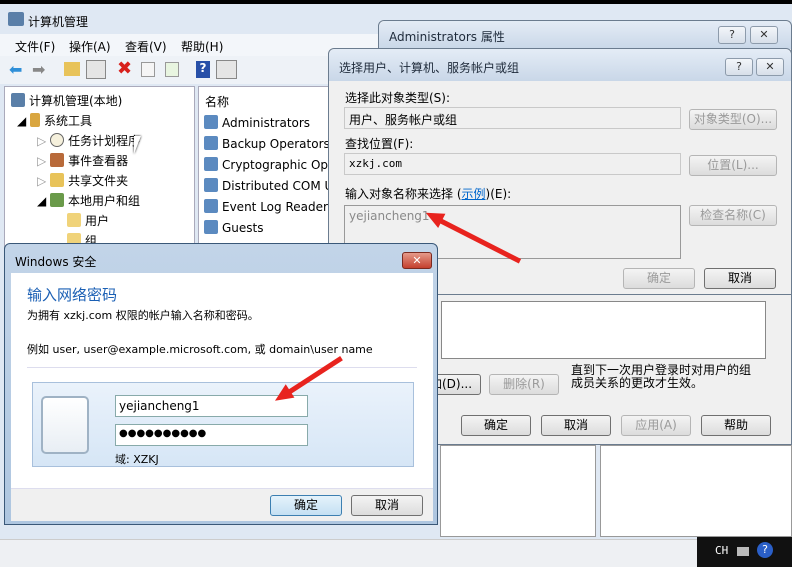  What do you see at coordinates (257, 122) in the screenshot?
I see `list-item: Administrators` at bounding box center [257, 122].